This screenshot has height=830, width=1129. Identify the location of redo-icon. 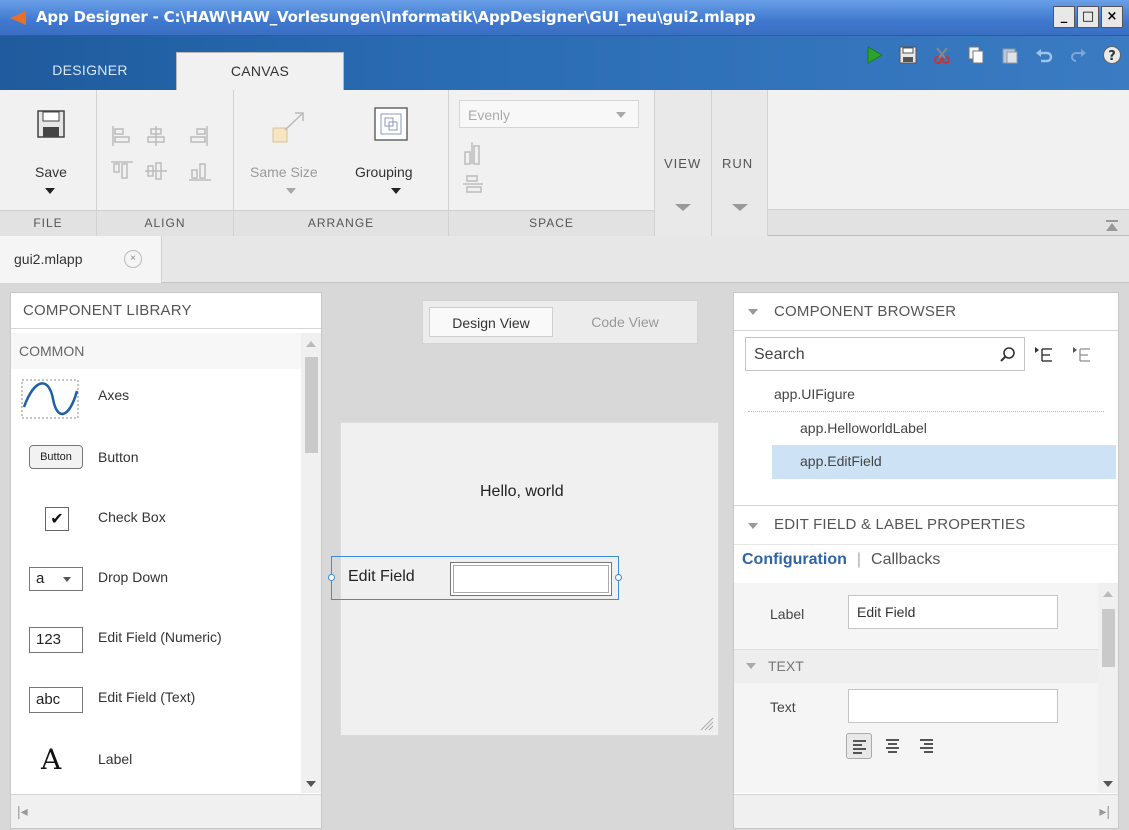
(1078, 55).